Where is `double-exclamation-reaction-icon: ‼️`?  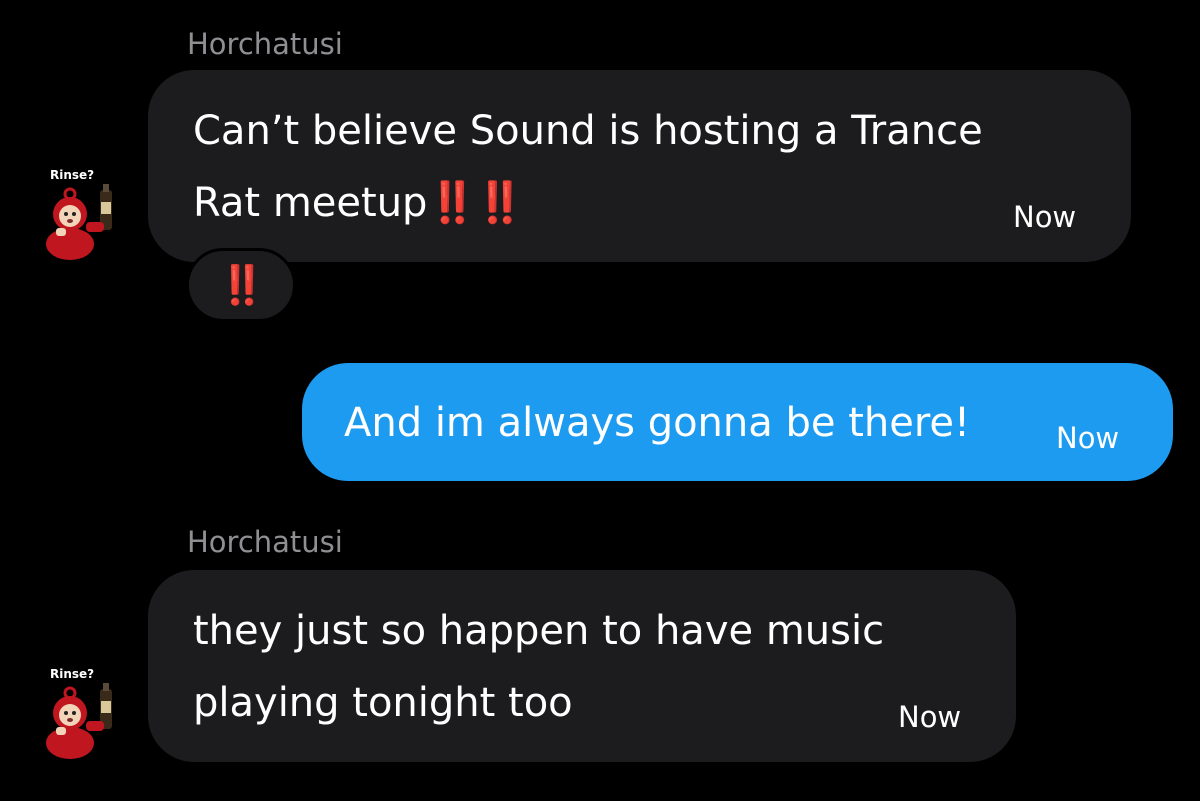 double-exclamation-reaction-icon: ‼️ is located at coordinates (242, 284).